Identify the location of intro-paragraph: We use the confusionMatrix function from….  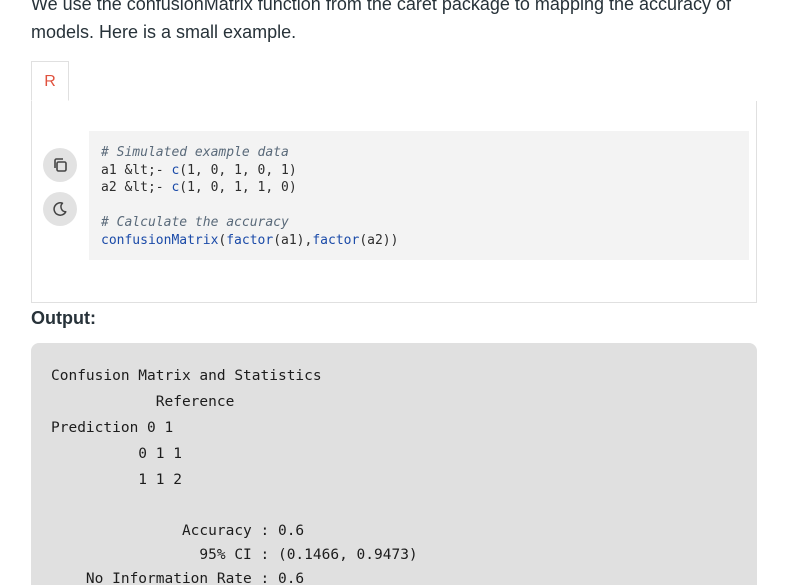
(381, 21).